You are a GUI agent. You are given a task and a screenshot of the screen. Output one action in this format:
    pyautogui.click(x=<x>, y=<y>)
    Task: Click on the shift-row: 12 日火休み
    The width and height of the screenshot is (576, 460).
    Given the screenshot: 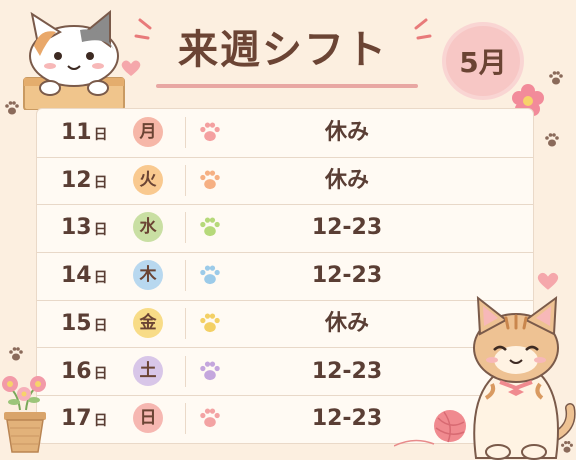 What is the action you would take?
    pyautogui.click(x=285, y=181)
    